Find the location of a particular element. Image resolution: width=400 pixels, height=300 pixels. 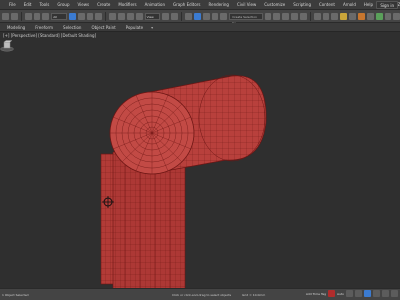

unlink-icon is located at coordinates (37, 16).